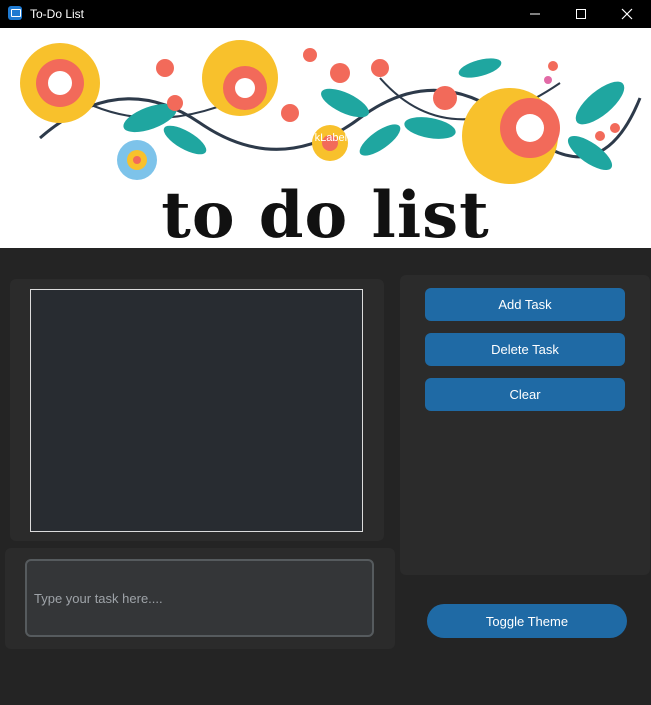 The image size is (651, 705). I want to click on close-icon, so click(627, 14).